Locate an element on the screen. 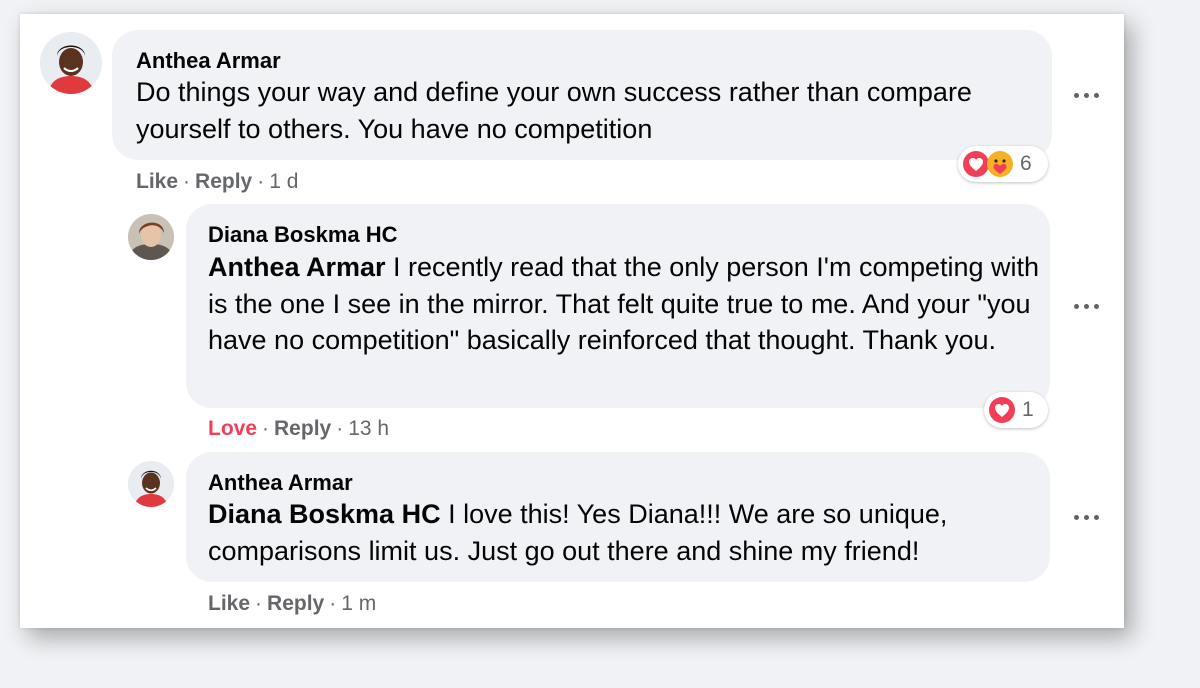 This screenshot has height=688, width=1200. comment-timestamp: 1 d is located at coordinates (283, 181).